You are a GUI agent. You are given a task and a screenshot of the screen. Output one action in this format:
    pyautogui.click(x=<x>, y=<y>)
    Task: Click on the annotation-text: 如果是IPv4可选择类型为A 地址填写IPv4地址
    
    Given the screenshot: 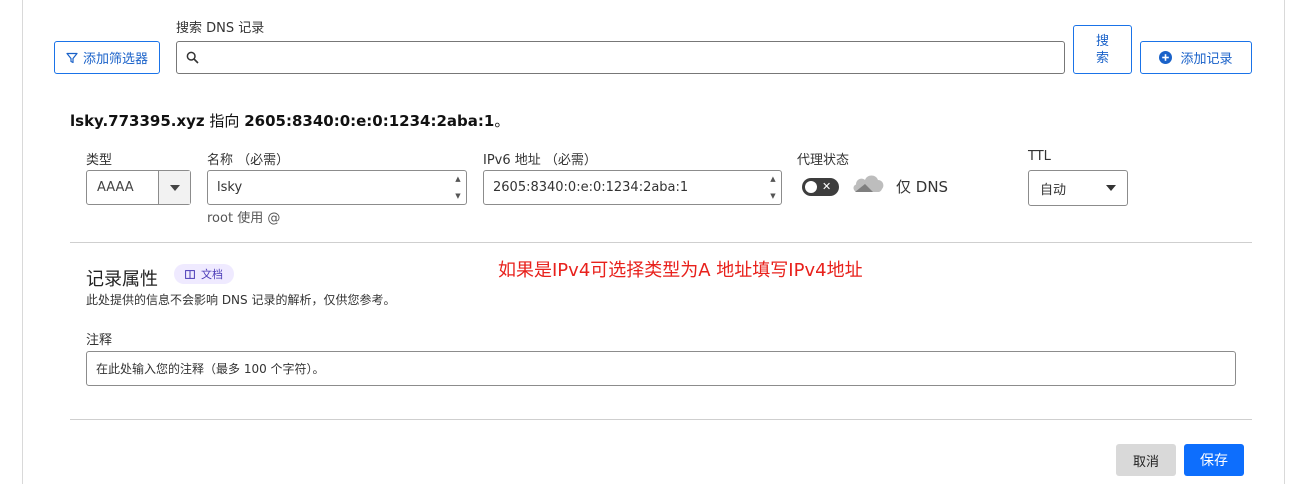 What is the action you would take?
    pyautogui.click(x=680, y=270)
    